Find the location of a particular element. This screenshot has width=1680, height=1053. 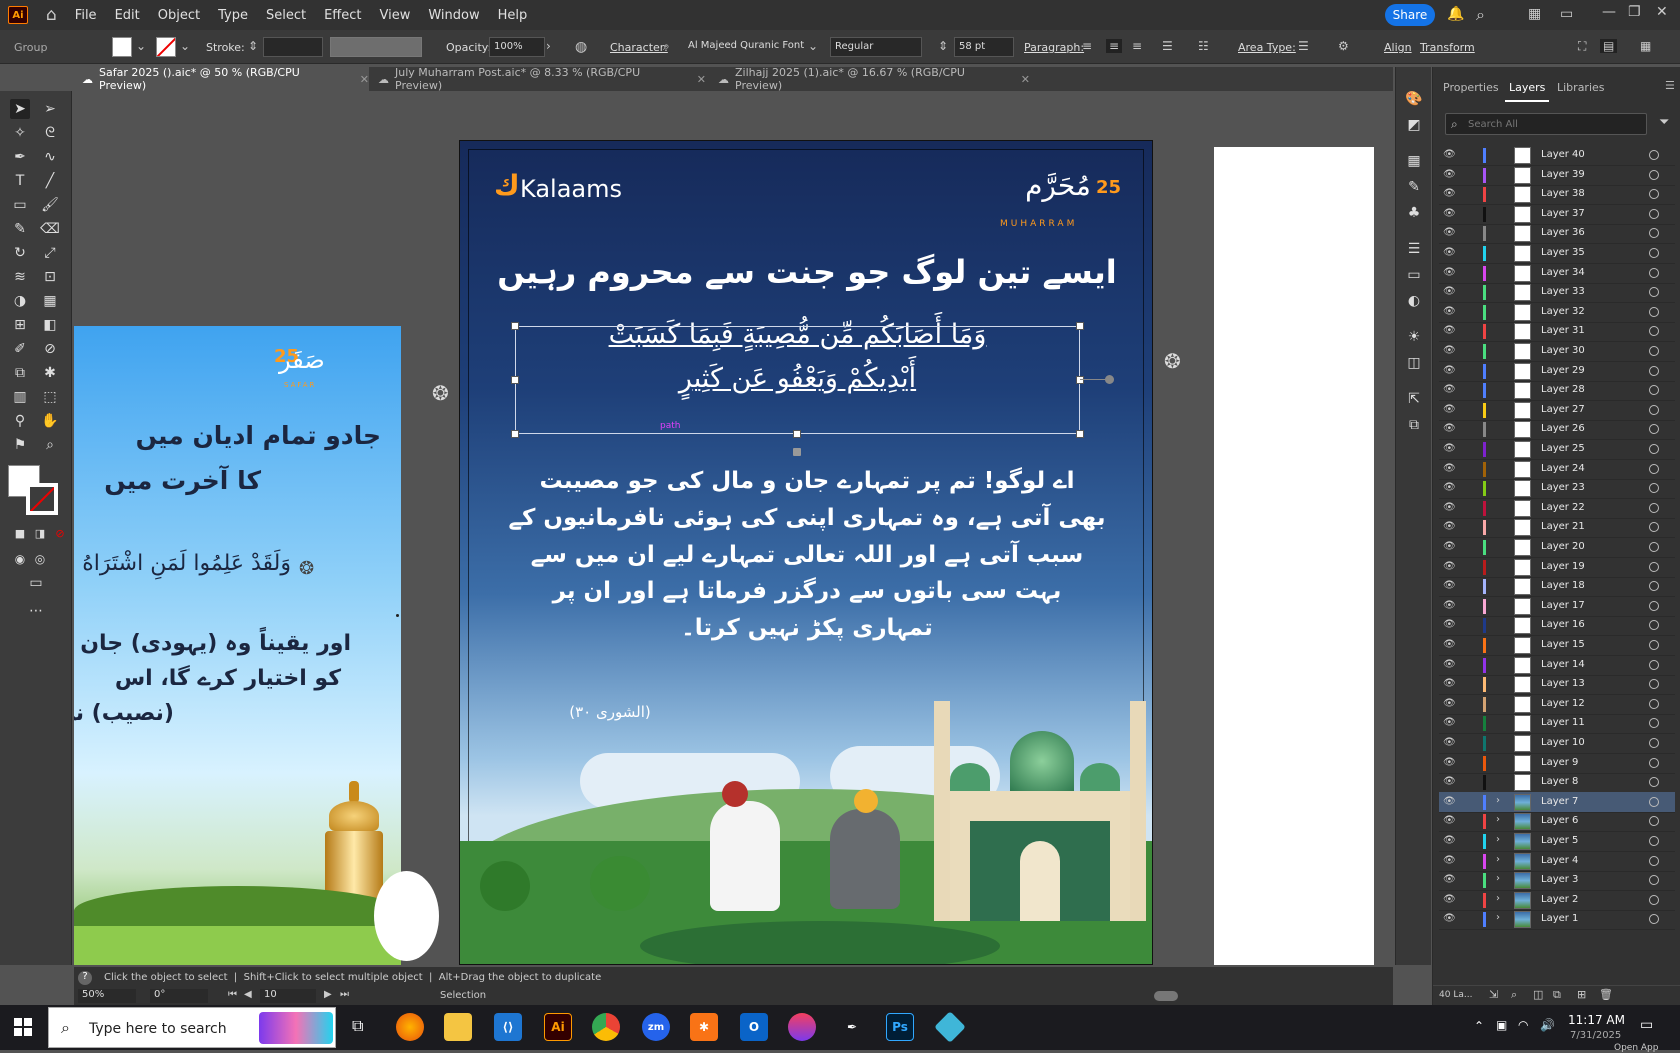

tab-libraries: Libraries is located at coordinates (1581, 87).